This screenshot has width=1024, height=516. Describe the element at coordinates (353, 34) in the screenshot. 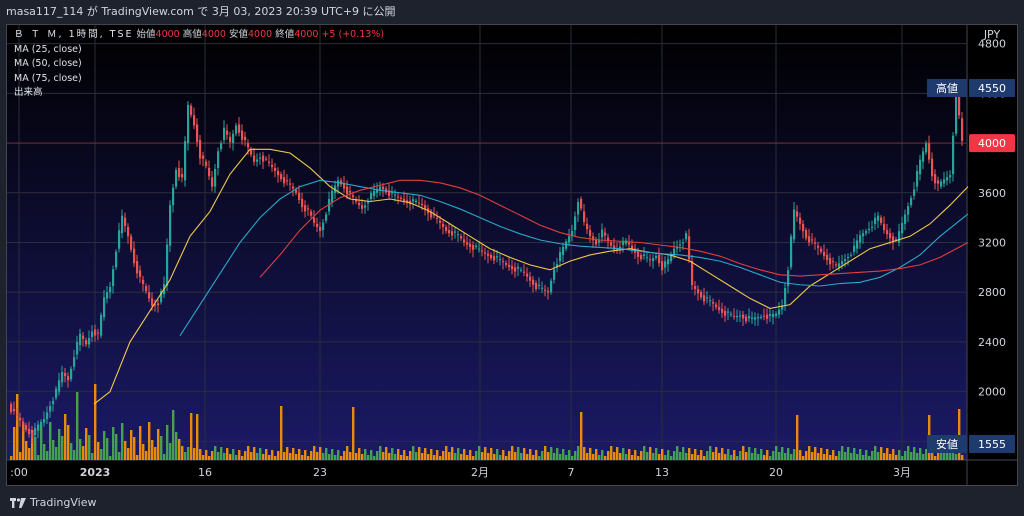

I see `change-value: +5 (+0.13%)` at that location.